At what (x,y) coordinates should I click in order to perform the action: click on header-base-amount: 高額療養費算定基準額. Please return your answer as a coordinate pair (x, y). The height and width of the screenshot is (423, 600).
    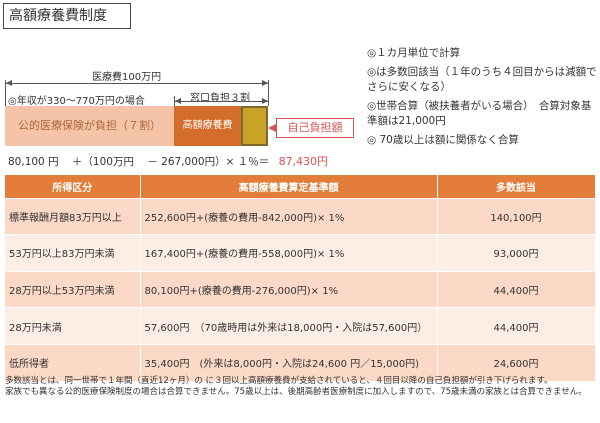
    Looking at the image, I should click on (289, 186).